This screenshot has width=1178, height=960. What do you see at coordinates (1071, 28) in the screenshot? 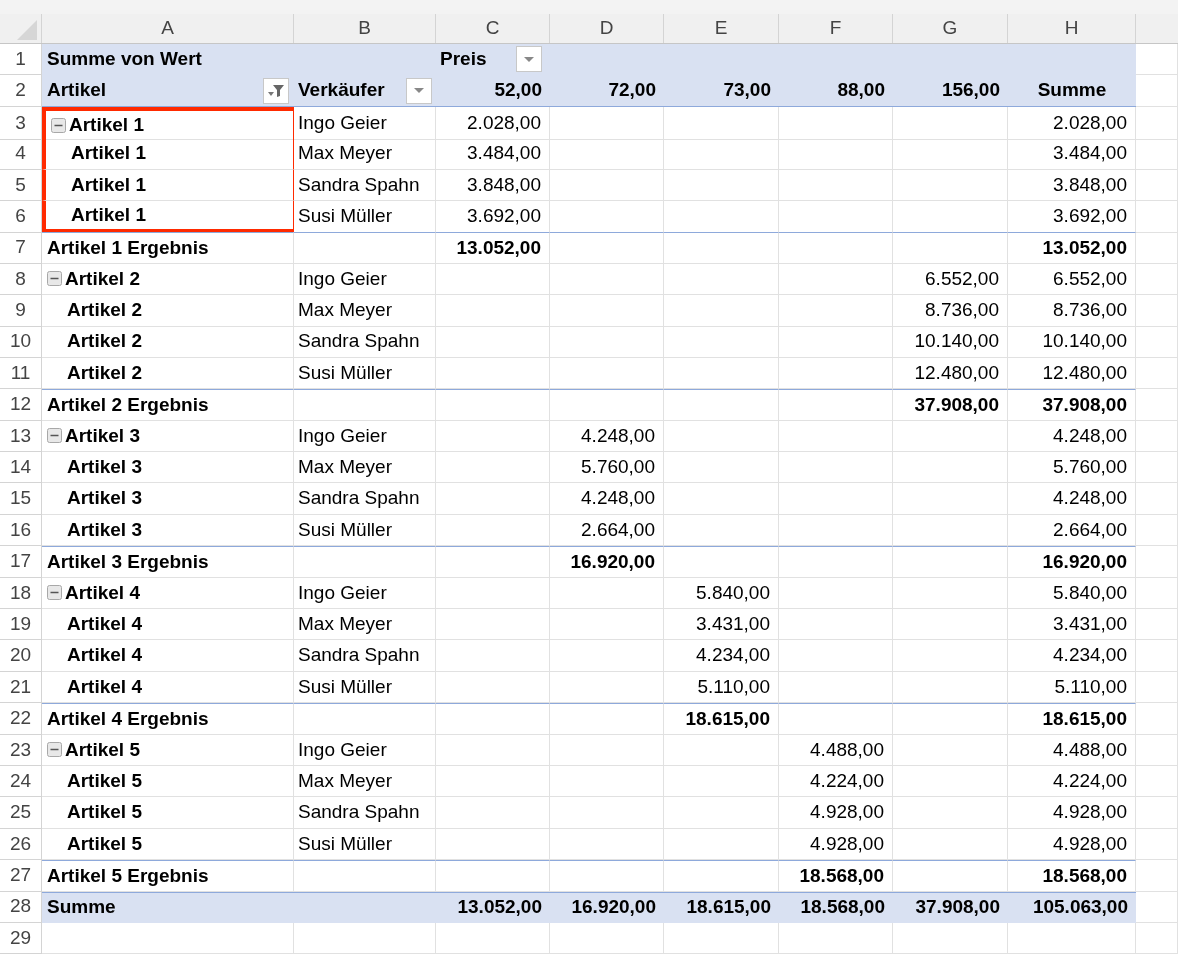
I see `column-header: H` at bounding box center [1071, 28].